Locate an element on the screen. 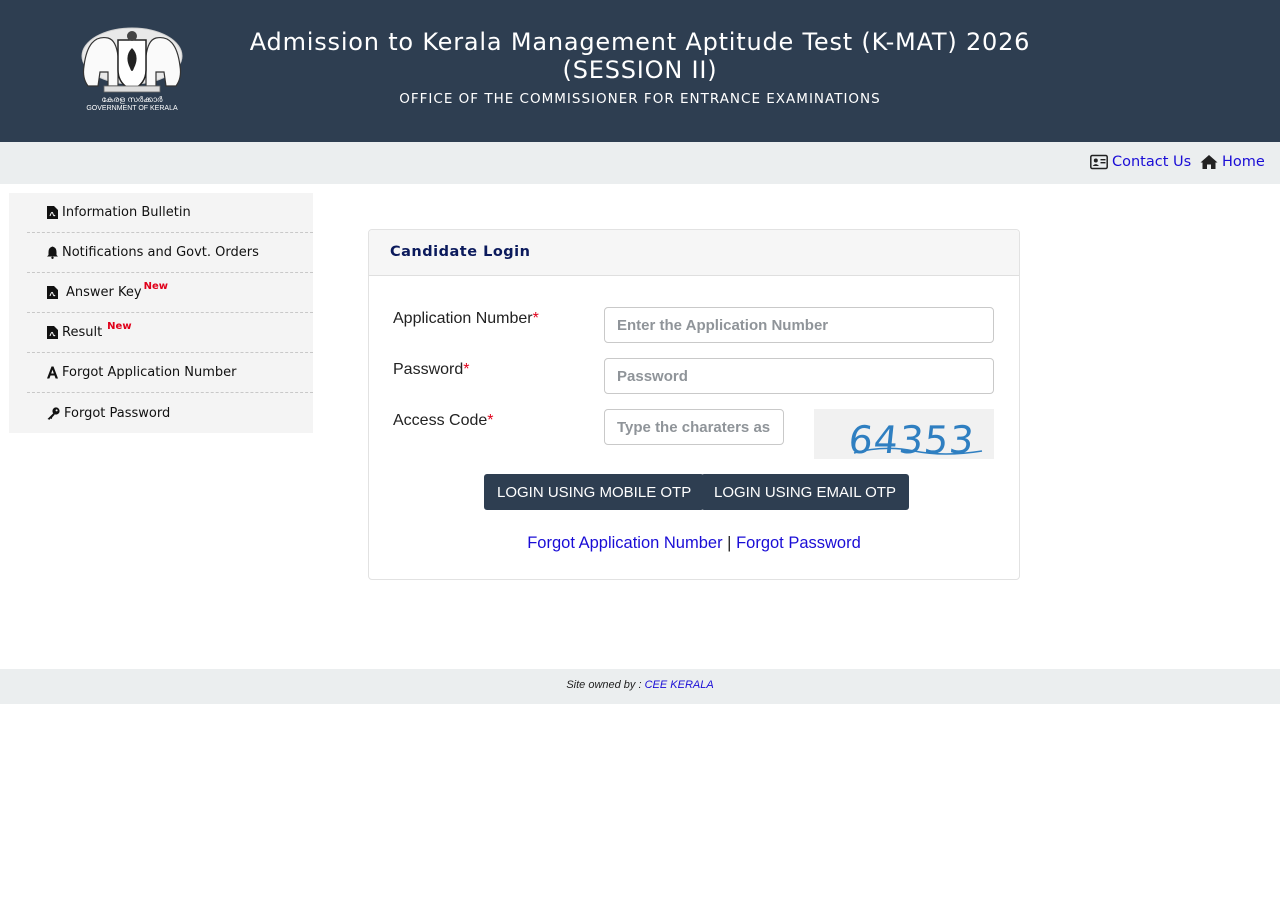 Image resolution: width=1280 pixels, height=900 pixels. label-text: Application Number is located at coordinates (463, 318).